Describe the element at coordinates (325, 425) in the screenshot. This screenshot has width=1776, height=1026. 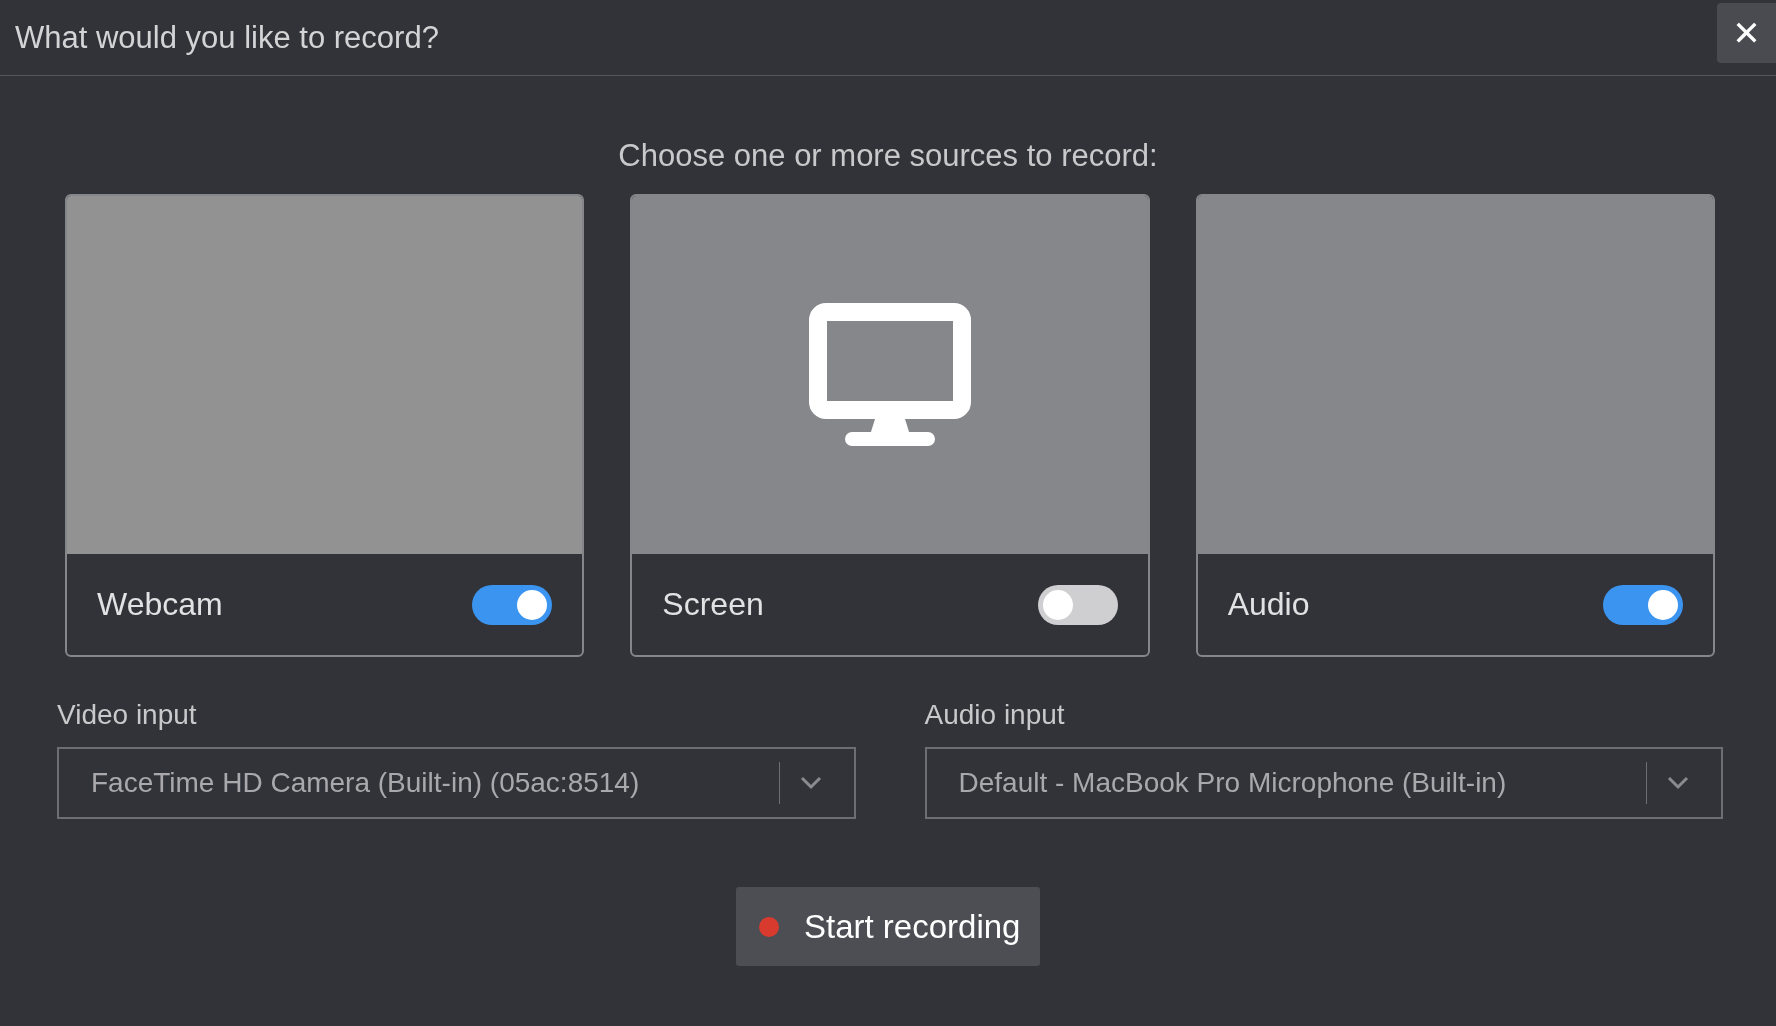
I see `source-card: Webcam` at that location.